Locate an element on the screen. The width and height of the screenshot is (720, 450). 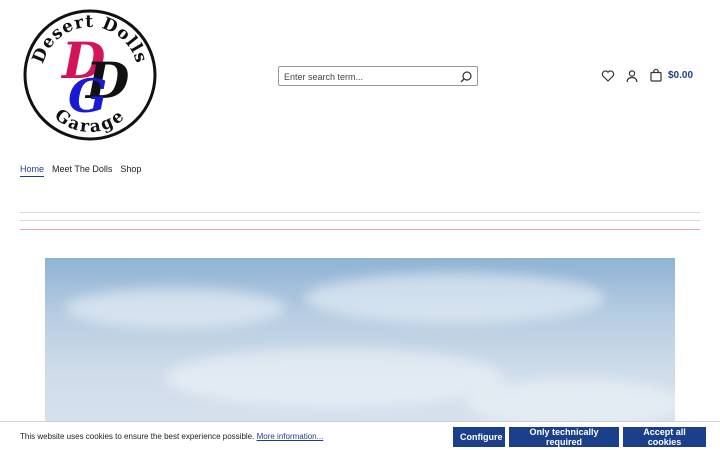
search-input is located at coordinates (365, 77).